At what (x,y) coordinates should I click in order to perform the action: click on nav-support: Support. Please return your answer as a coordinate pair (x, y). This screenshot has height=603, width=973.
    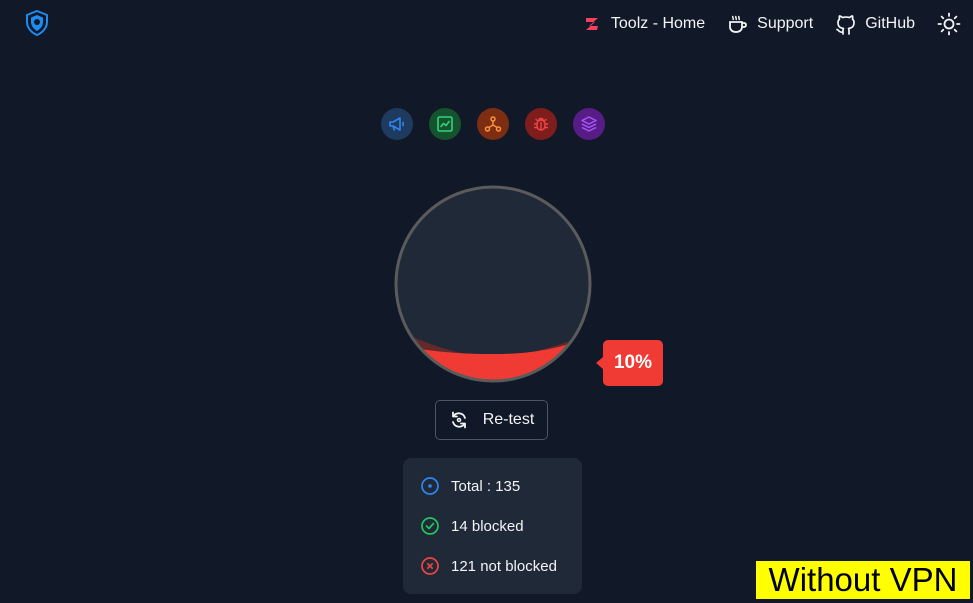
    Looking at the image, I should click on (770, 24).